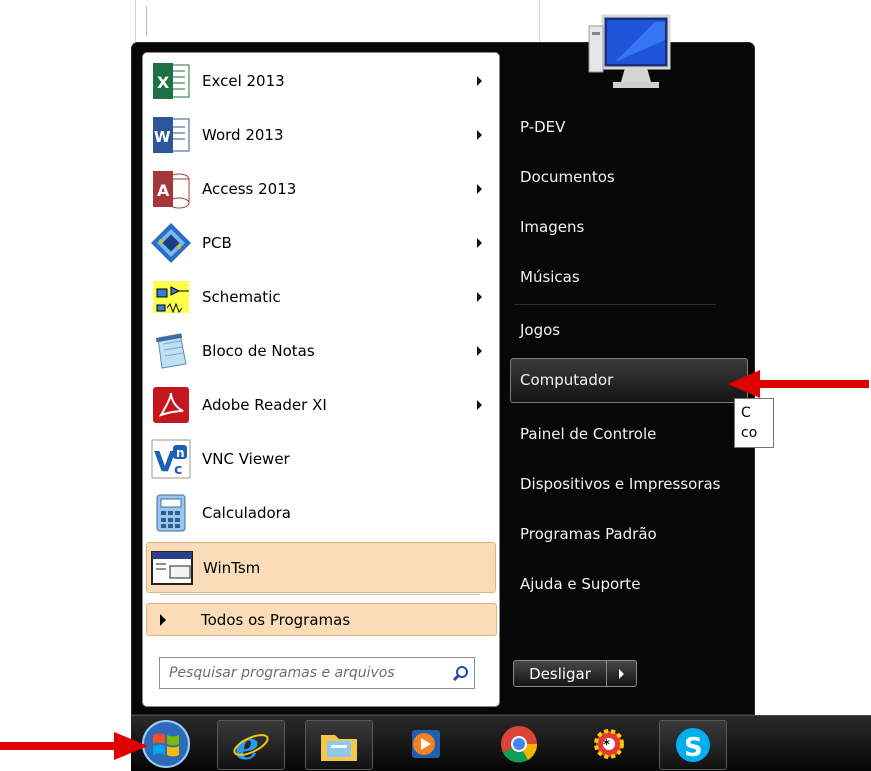 The width and height of the screenshot is (871, 771). I want to click on shutdown-options-button, so click(622, 673).